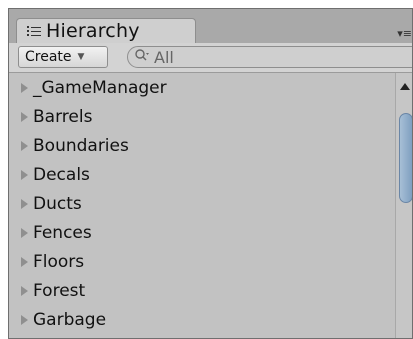 The image size is (413, 339). I want to click on search-icon, so click(143, 57).